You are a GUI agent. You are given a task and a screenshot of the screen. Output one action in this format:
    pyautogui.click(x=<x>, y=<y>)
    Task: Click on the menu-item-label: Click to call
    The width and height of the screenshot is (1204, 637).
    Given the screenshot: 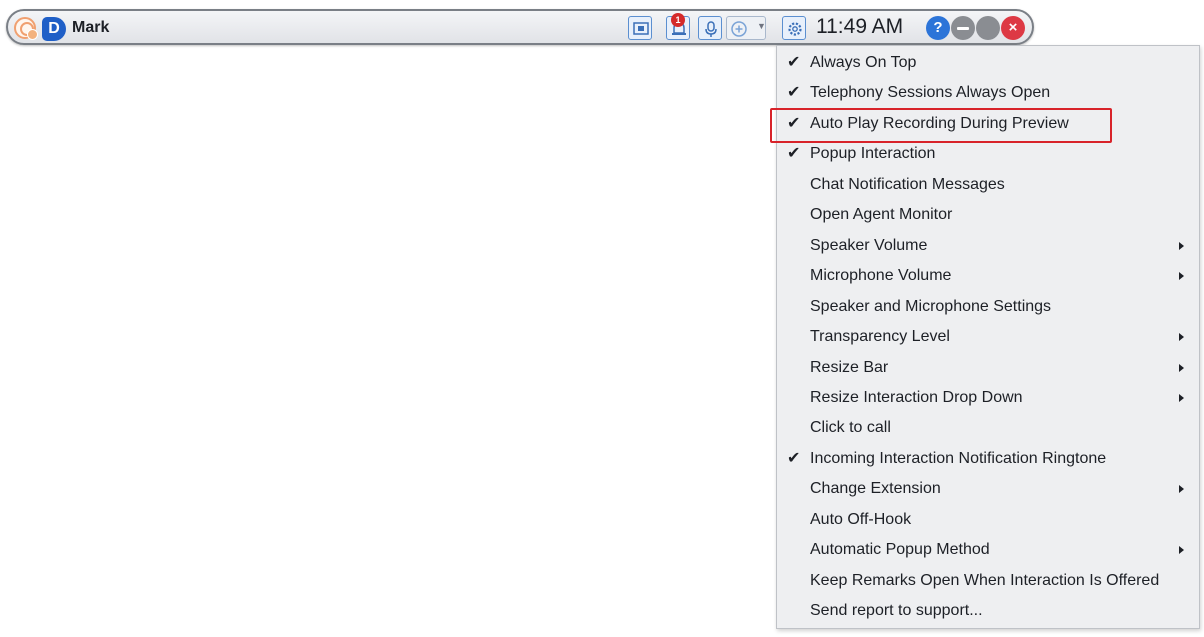 What is the action you would take?
    pyautogui.click(x=850, y=428)
    